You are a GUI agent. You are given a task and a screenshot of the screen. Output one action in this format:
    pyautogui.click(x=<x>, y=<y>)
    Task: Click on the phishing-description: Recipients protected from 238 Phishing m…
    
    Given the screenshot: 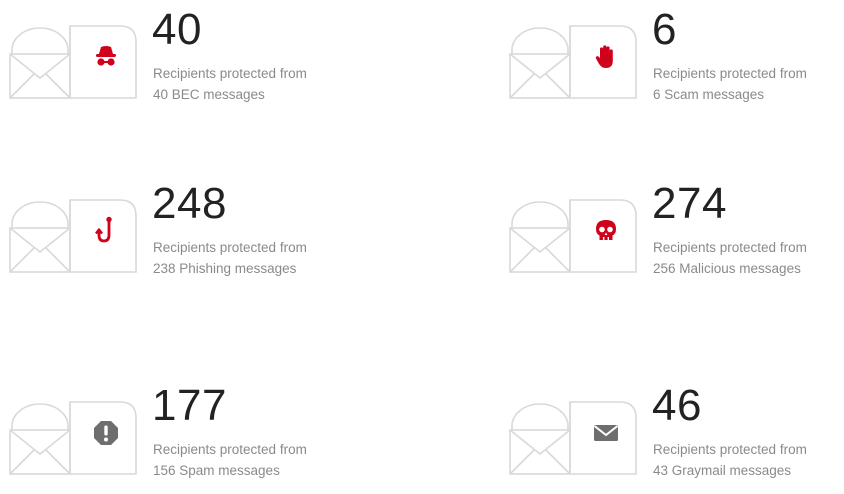 What is the action you would take?
    pyautogui.click(x=230, y=258)
    